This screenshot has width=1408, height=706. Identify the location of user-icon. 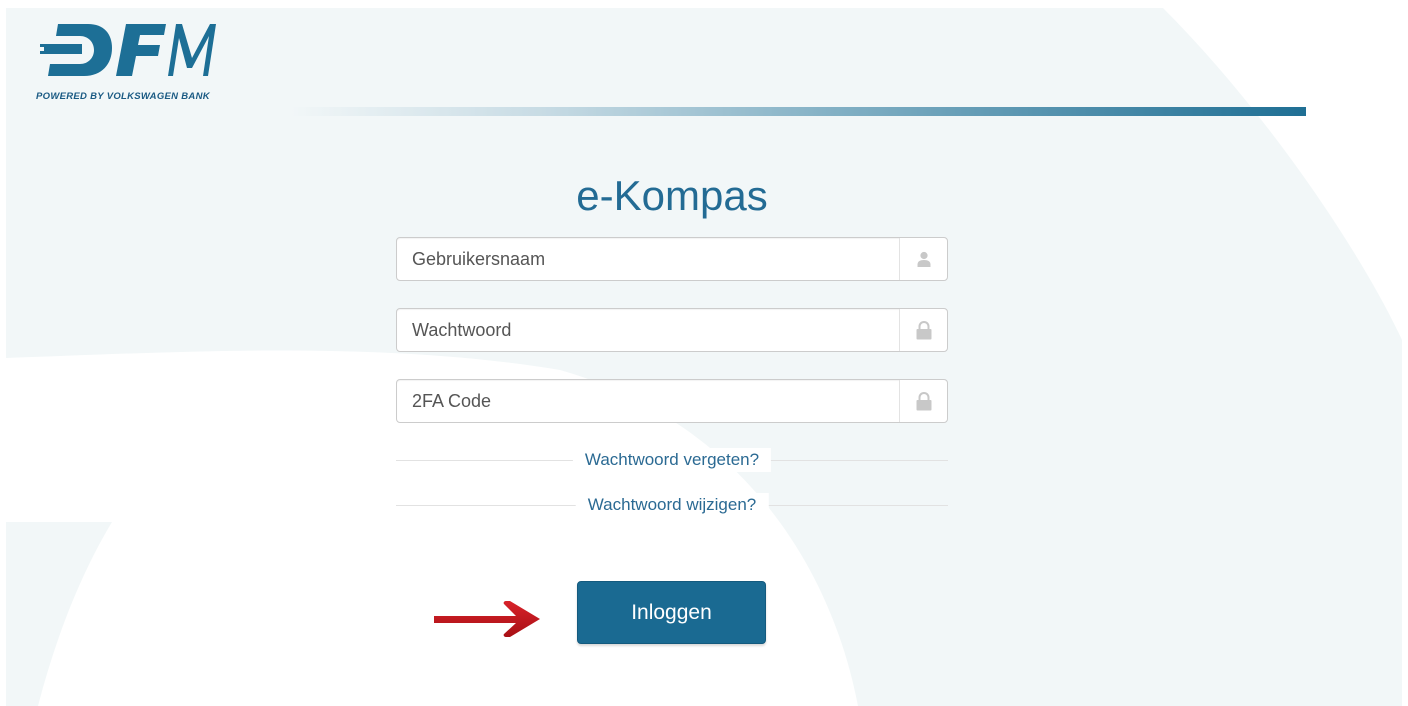
(923, 259).